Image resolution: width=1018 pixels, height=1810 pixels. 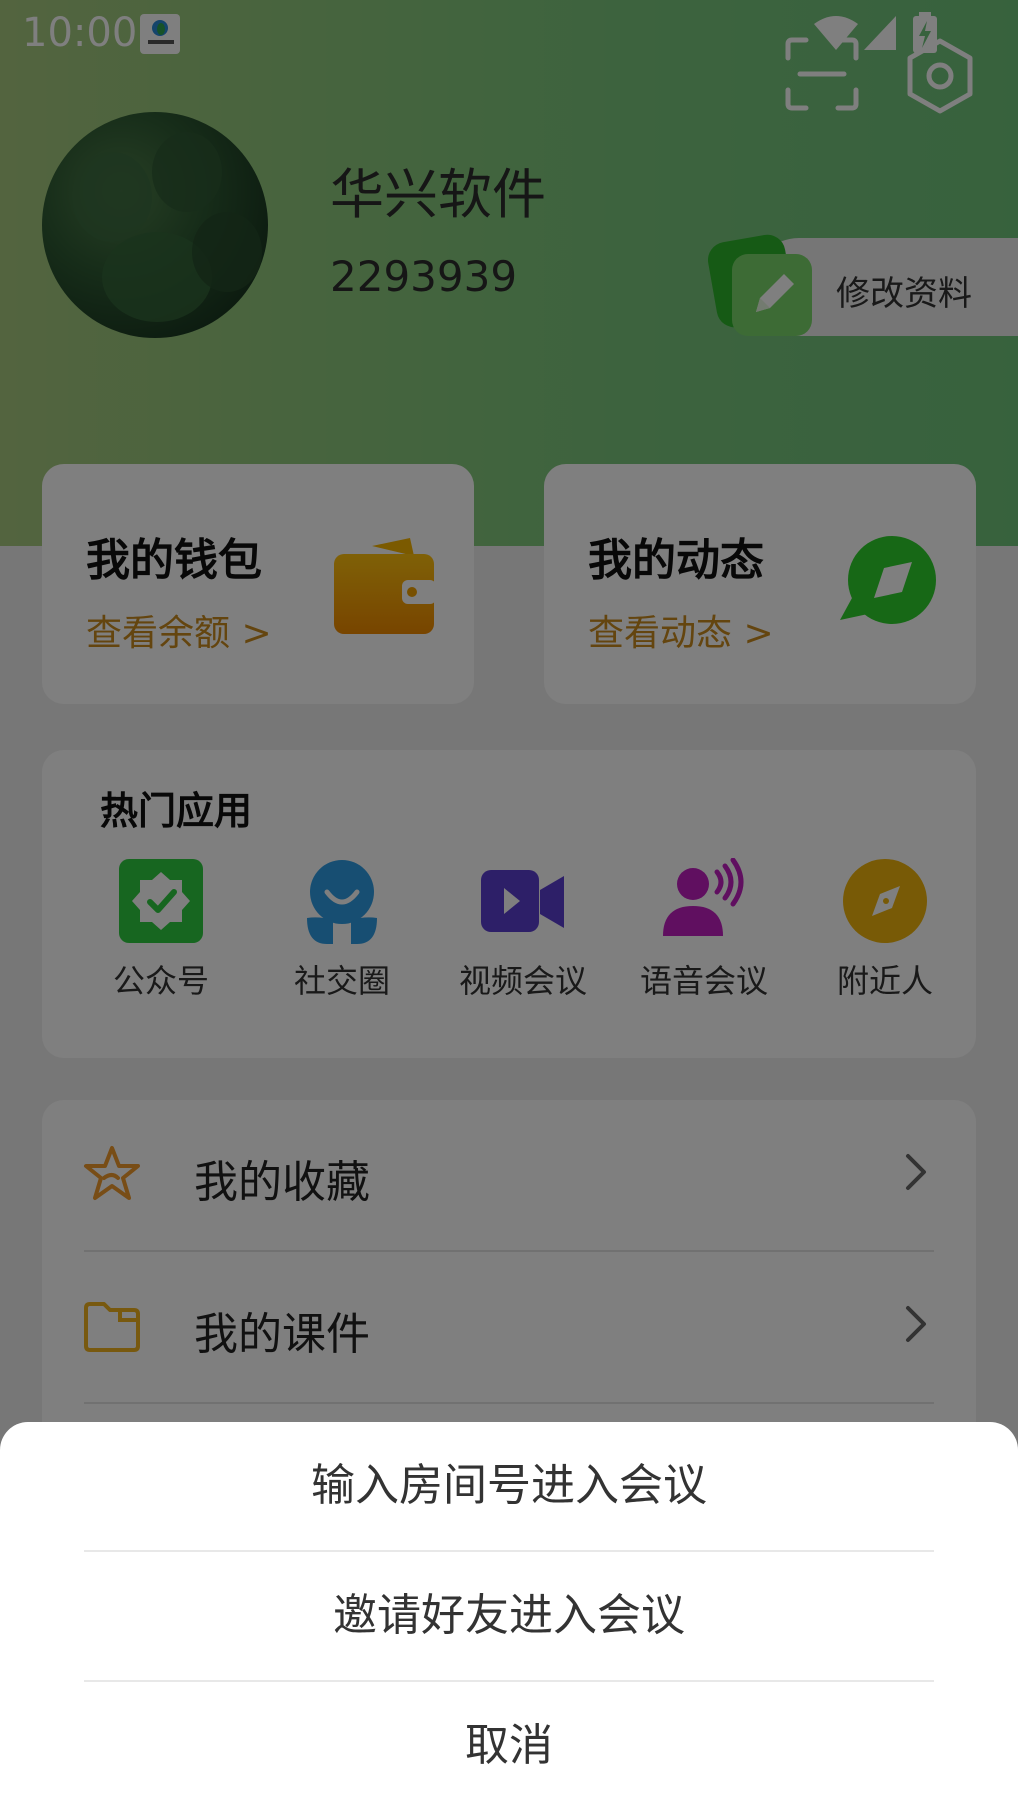 What do you see at coordinates (509, 1746) in the screenshot?
I see `cancel-button: 取消` at bounding box center [509, 1746].